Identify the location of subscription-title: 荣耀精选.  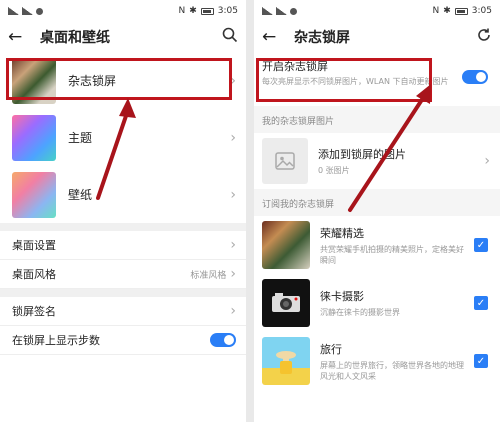
(342, 233).